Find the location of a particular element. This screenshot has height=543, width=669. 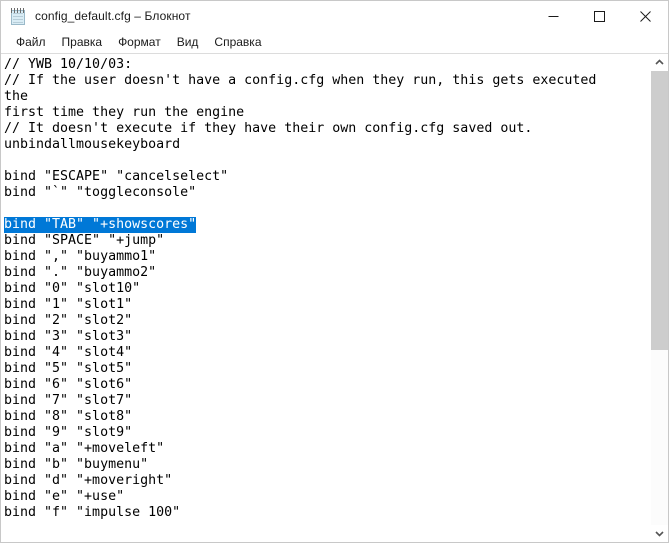

chevron-down-icon is located at coordinates (659, 534).